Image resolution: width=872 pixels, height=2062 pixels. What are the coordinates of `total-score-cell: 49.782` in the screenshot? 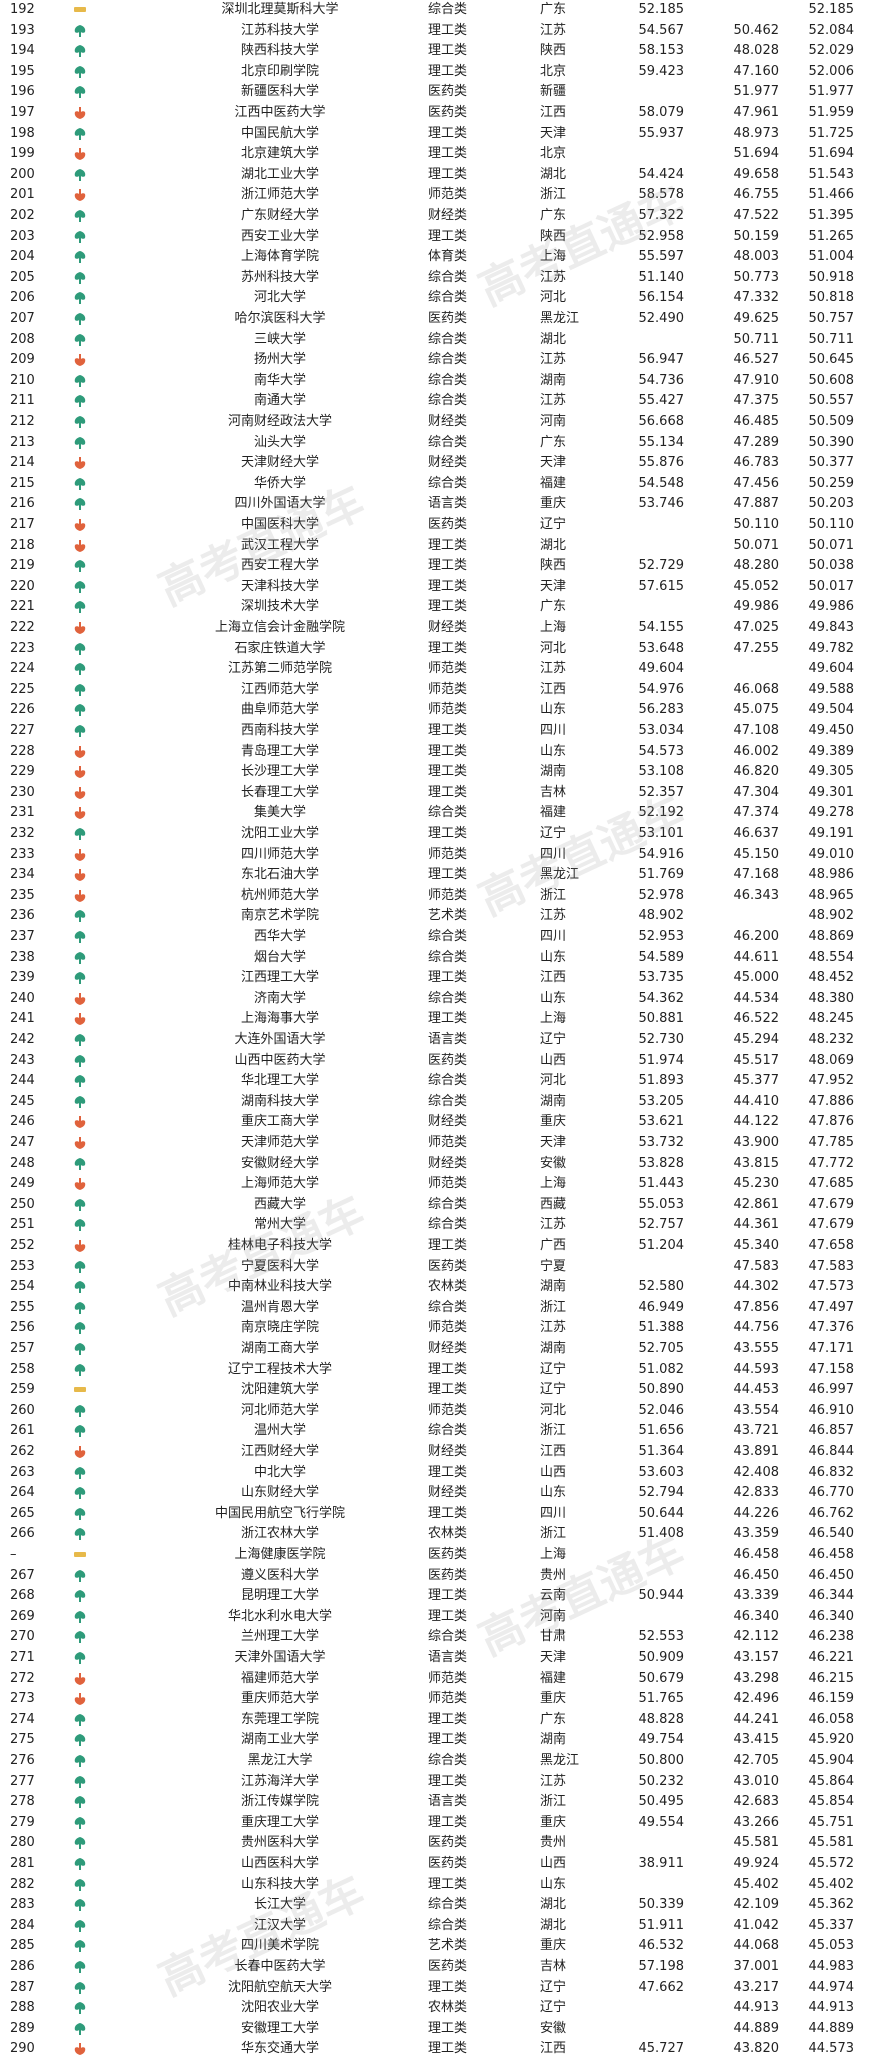 It's located at (831, 648).